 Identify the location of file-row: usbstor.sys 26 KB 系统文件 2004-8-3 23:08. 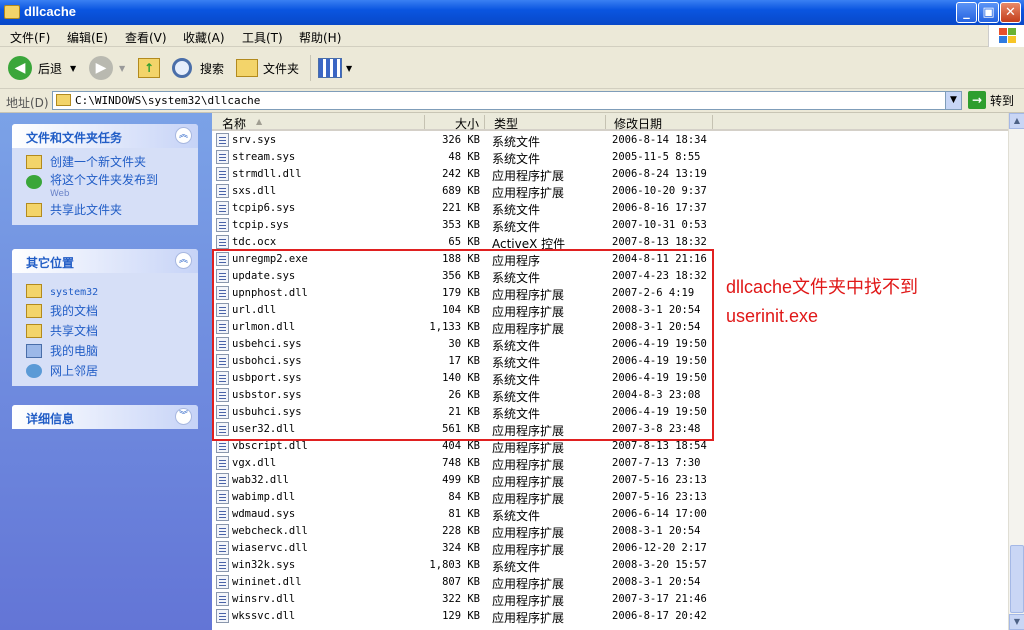
(610, 395).